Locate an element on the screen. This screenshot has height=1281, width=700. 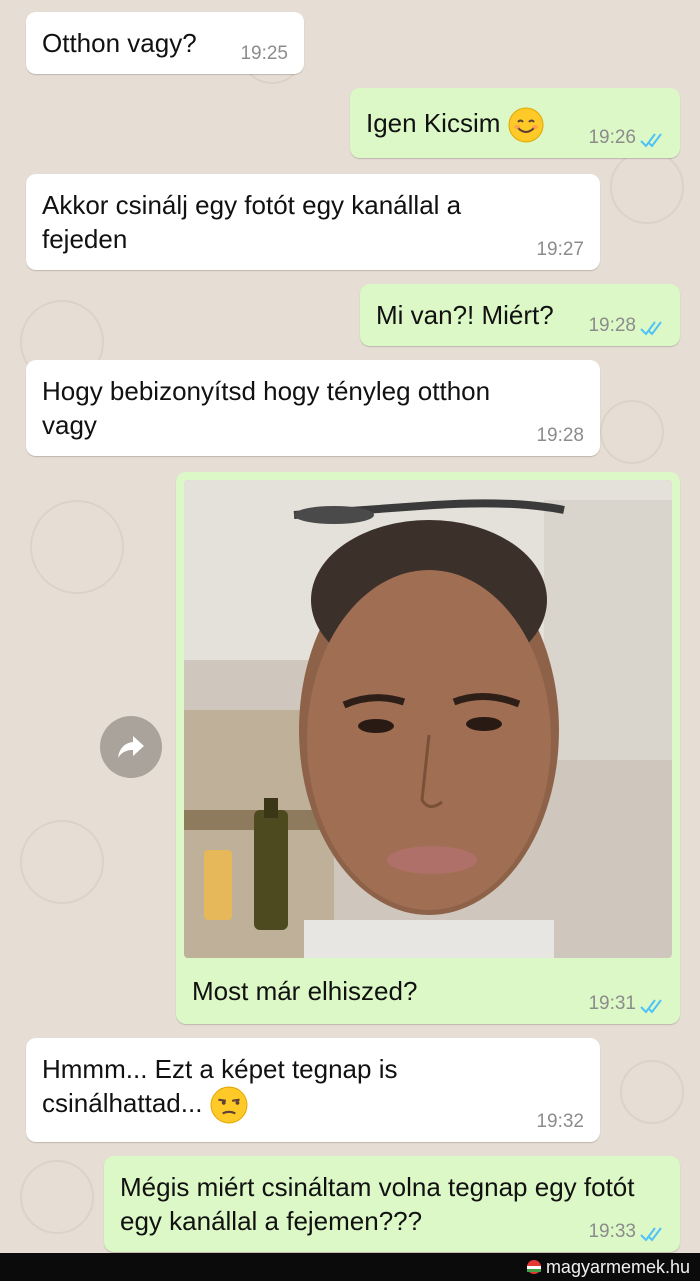
message-outgoing: Mi van?! Miért? 19:28 is located at coordinates (520, 315).